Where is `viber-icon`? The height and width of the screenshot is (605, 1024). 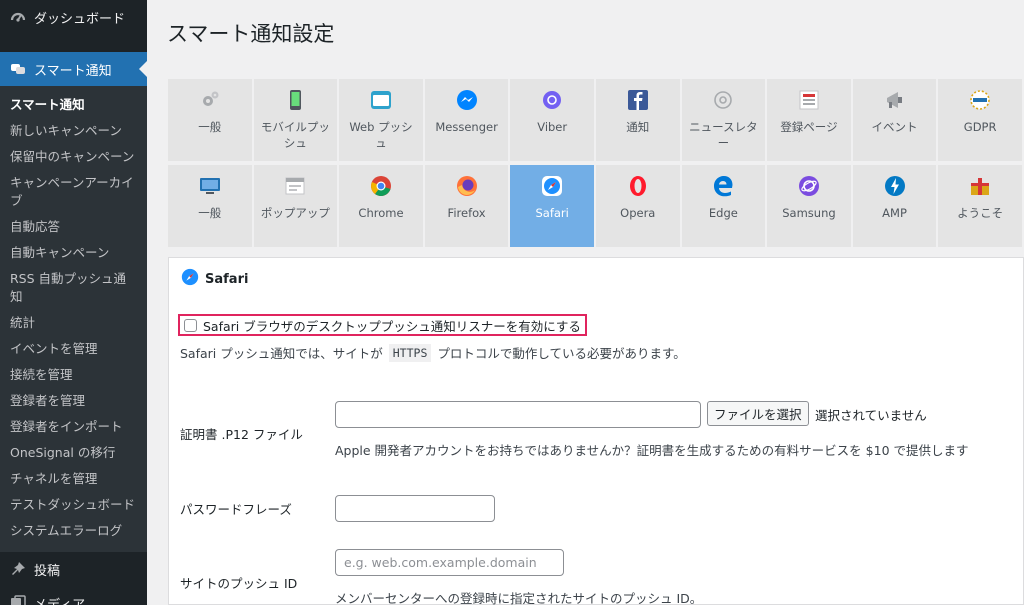
viber-icon is located at coordinates (552, 100).